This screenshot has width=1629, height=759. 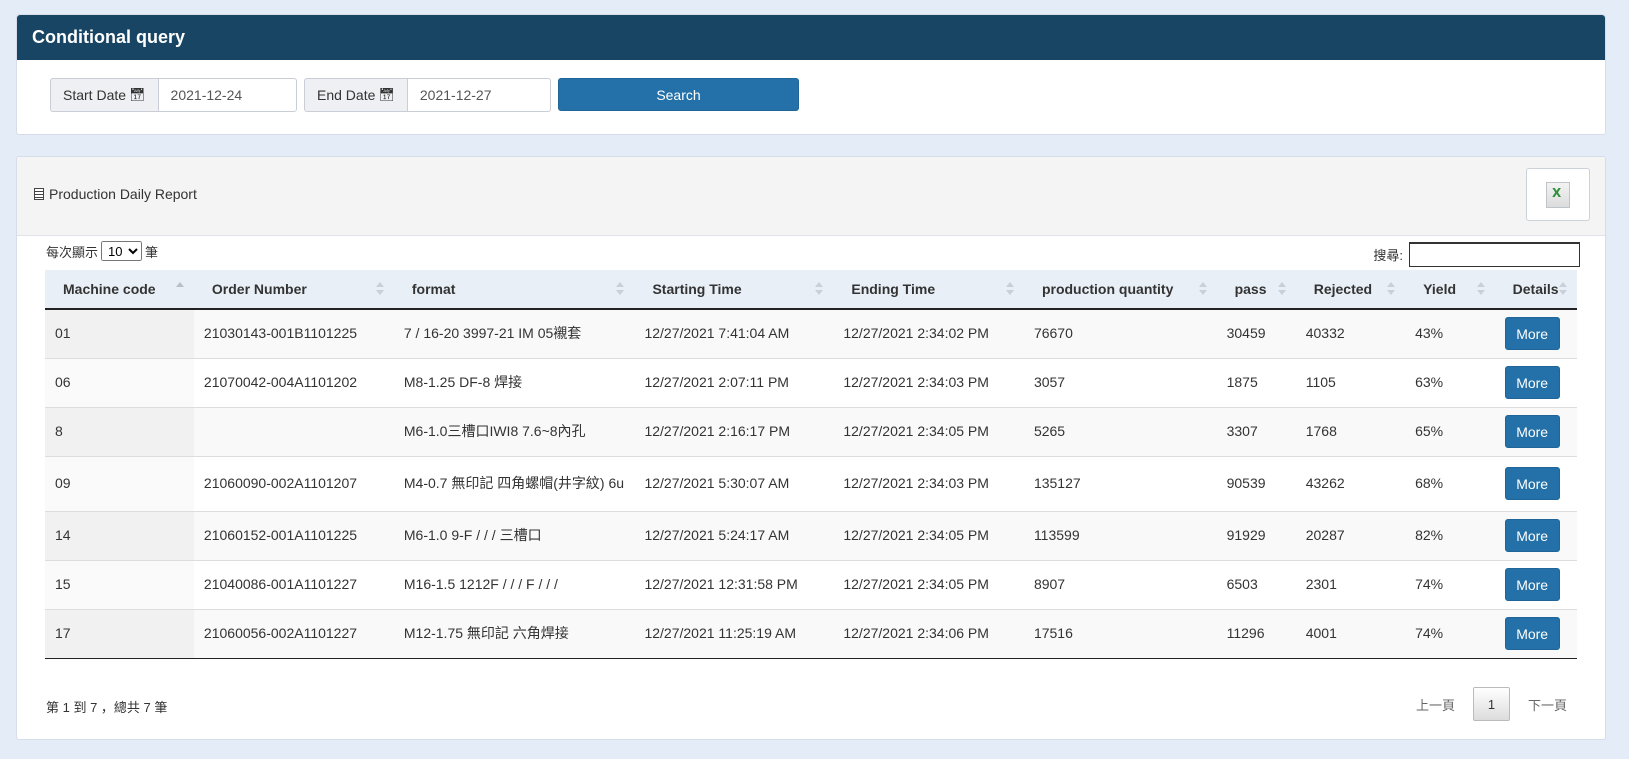 I want to click on end-date-addon: End Date 📅︎, so click(x=355, y=95).